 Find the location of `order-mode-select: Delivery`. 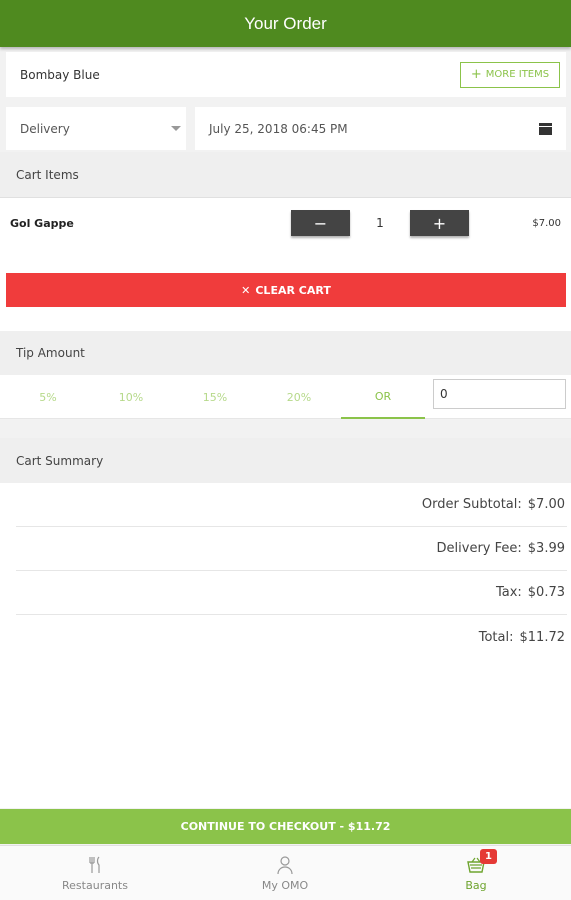

order-mode-select: Delivery is located at coordinates (96, 128).